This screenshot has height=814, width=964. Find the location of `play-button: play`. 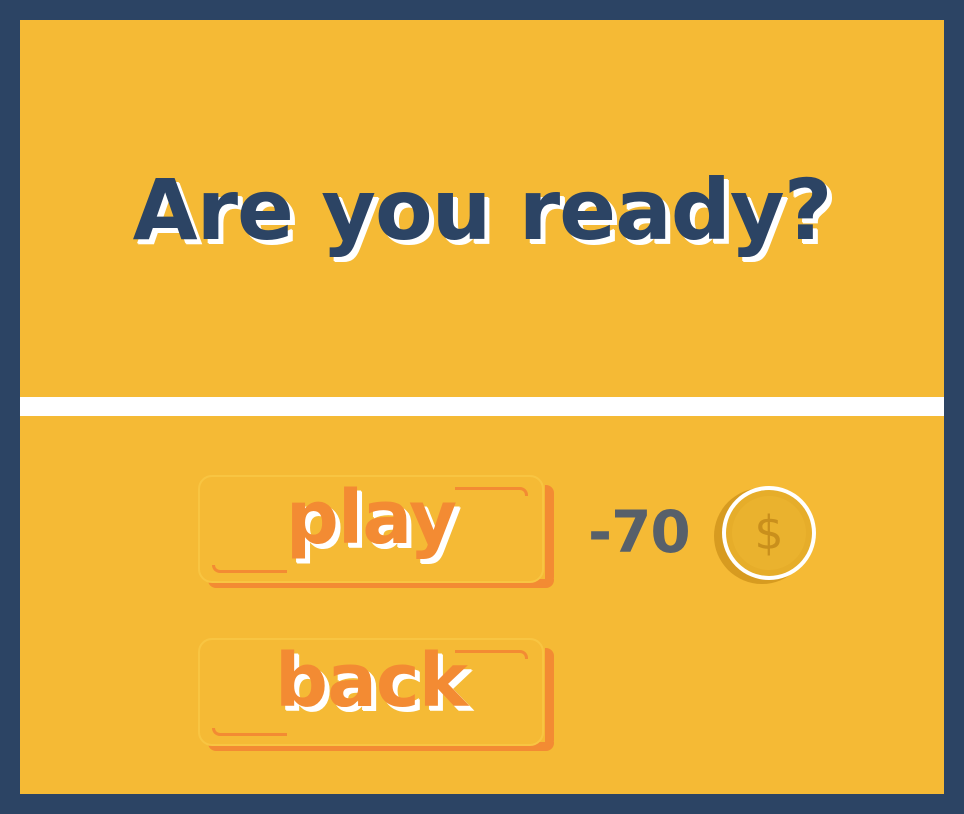

play-button: play is located at coordinates (376, 533).